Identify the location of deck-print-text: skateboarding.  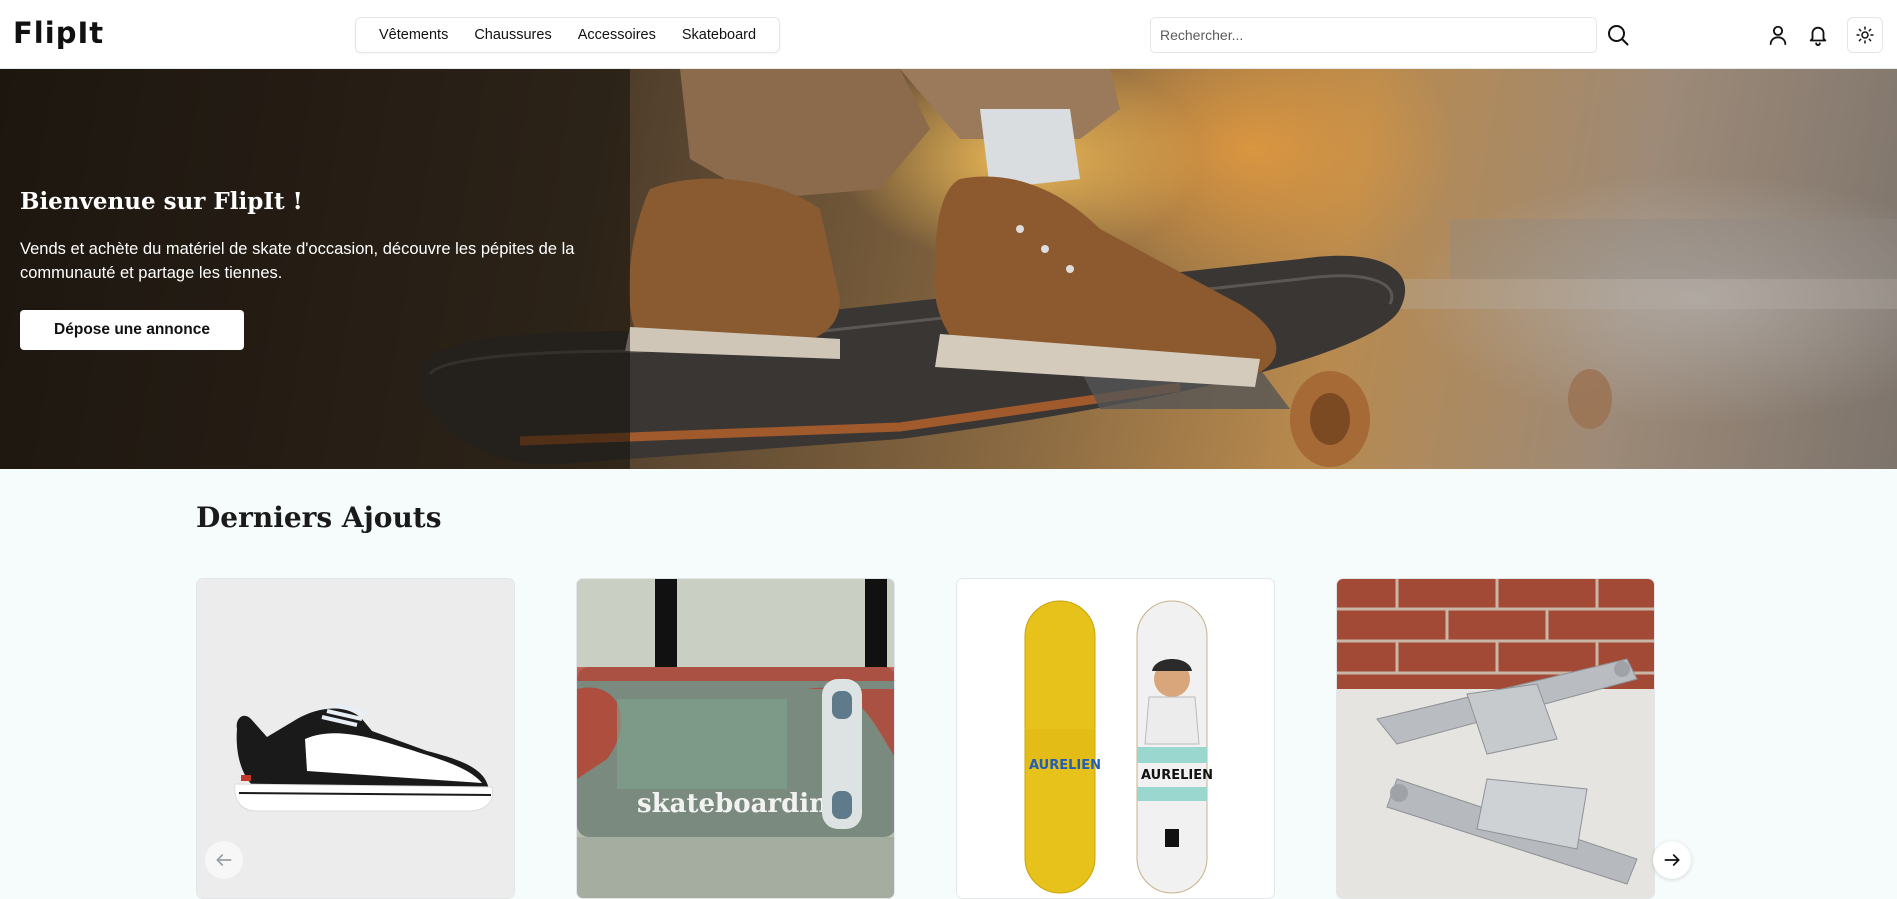
(741, 804).